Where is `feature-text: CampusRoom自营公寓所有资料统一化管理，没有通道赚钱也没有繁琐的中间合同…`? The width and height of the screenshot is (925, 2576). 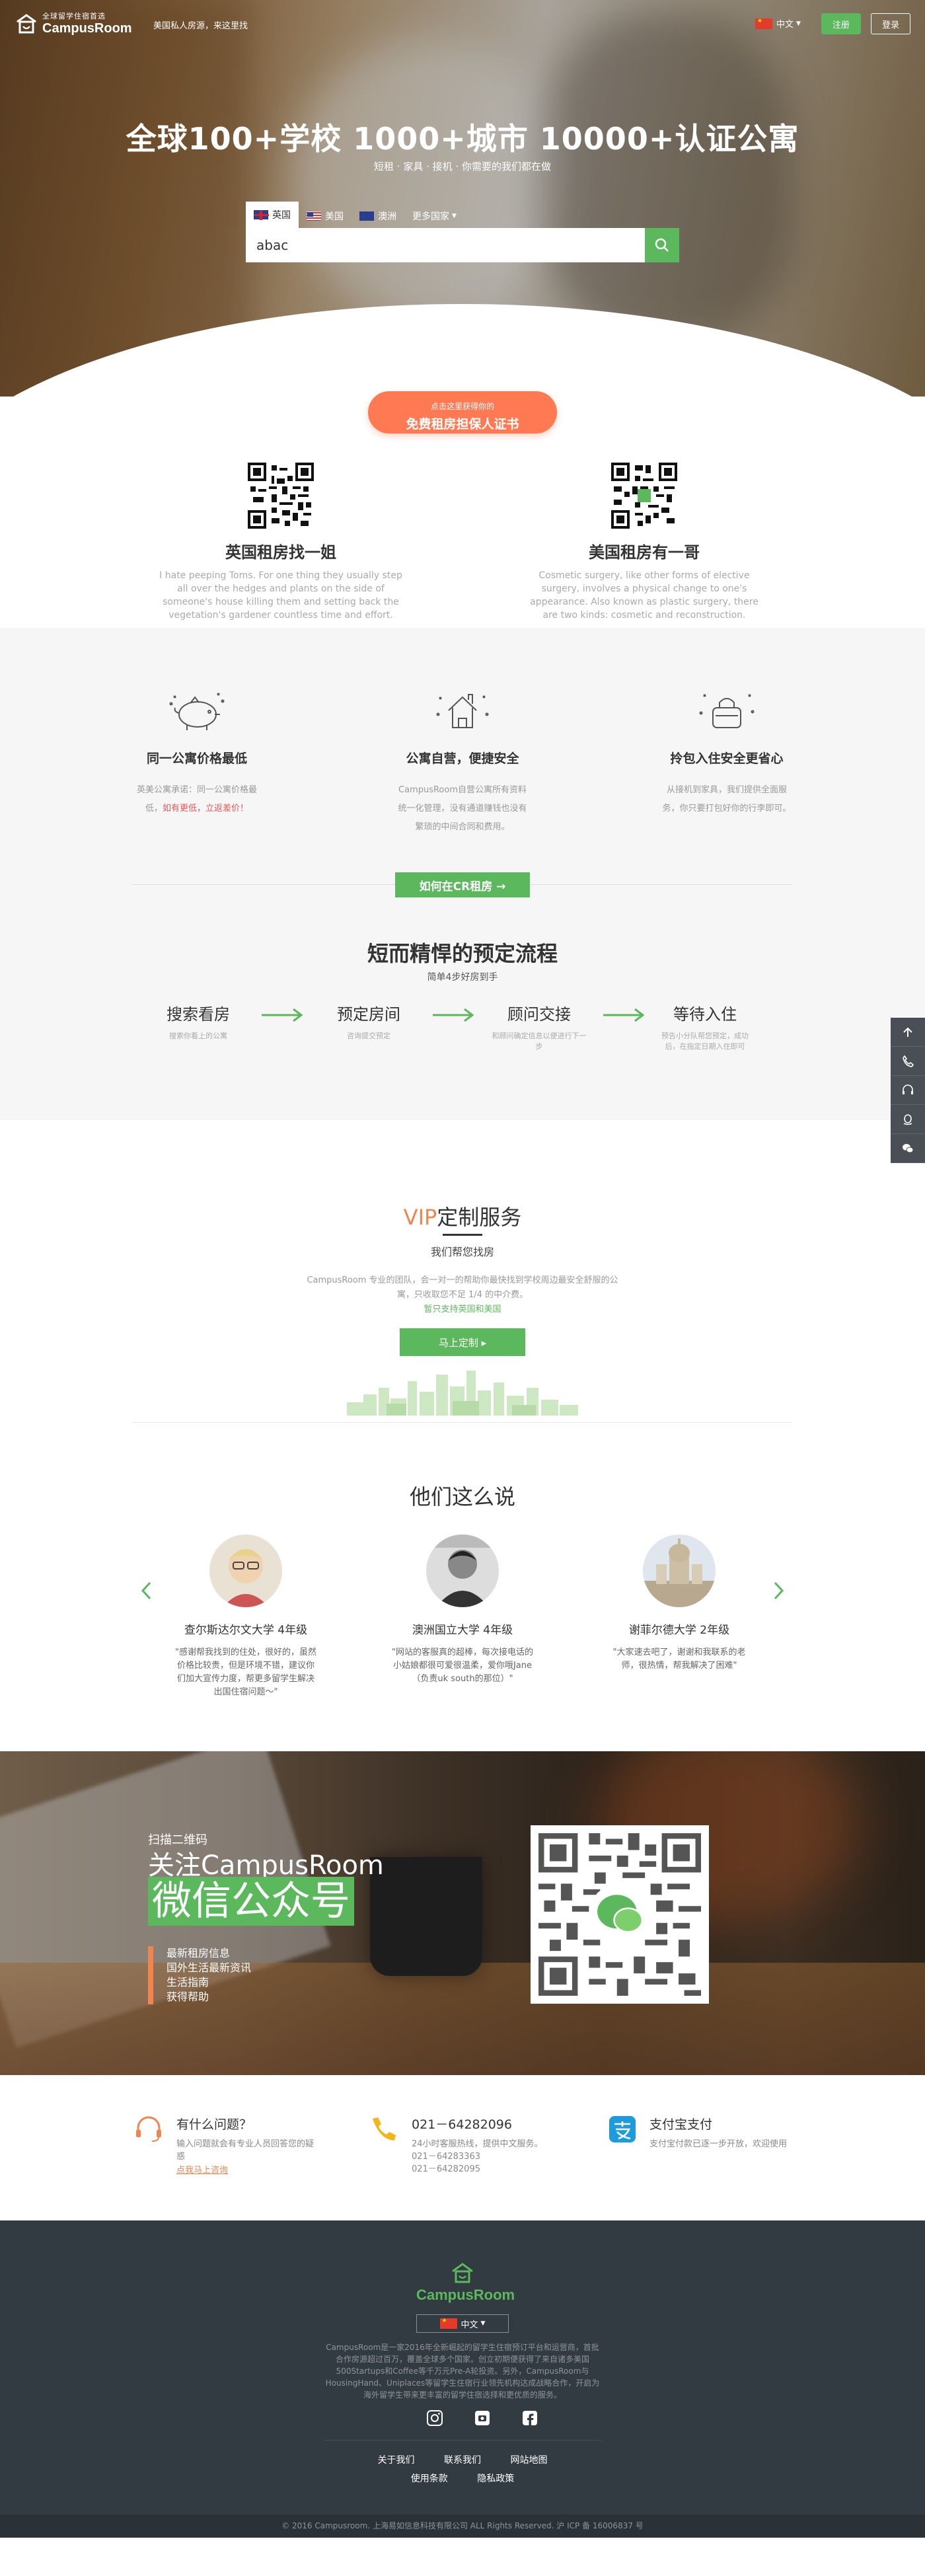
feature-text: CampusRoom自营公寓所有资料统一化管理，没有通道赚钱也没有繁琐的中间合同… is located at coordinates (462, 809).